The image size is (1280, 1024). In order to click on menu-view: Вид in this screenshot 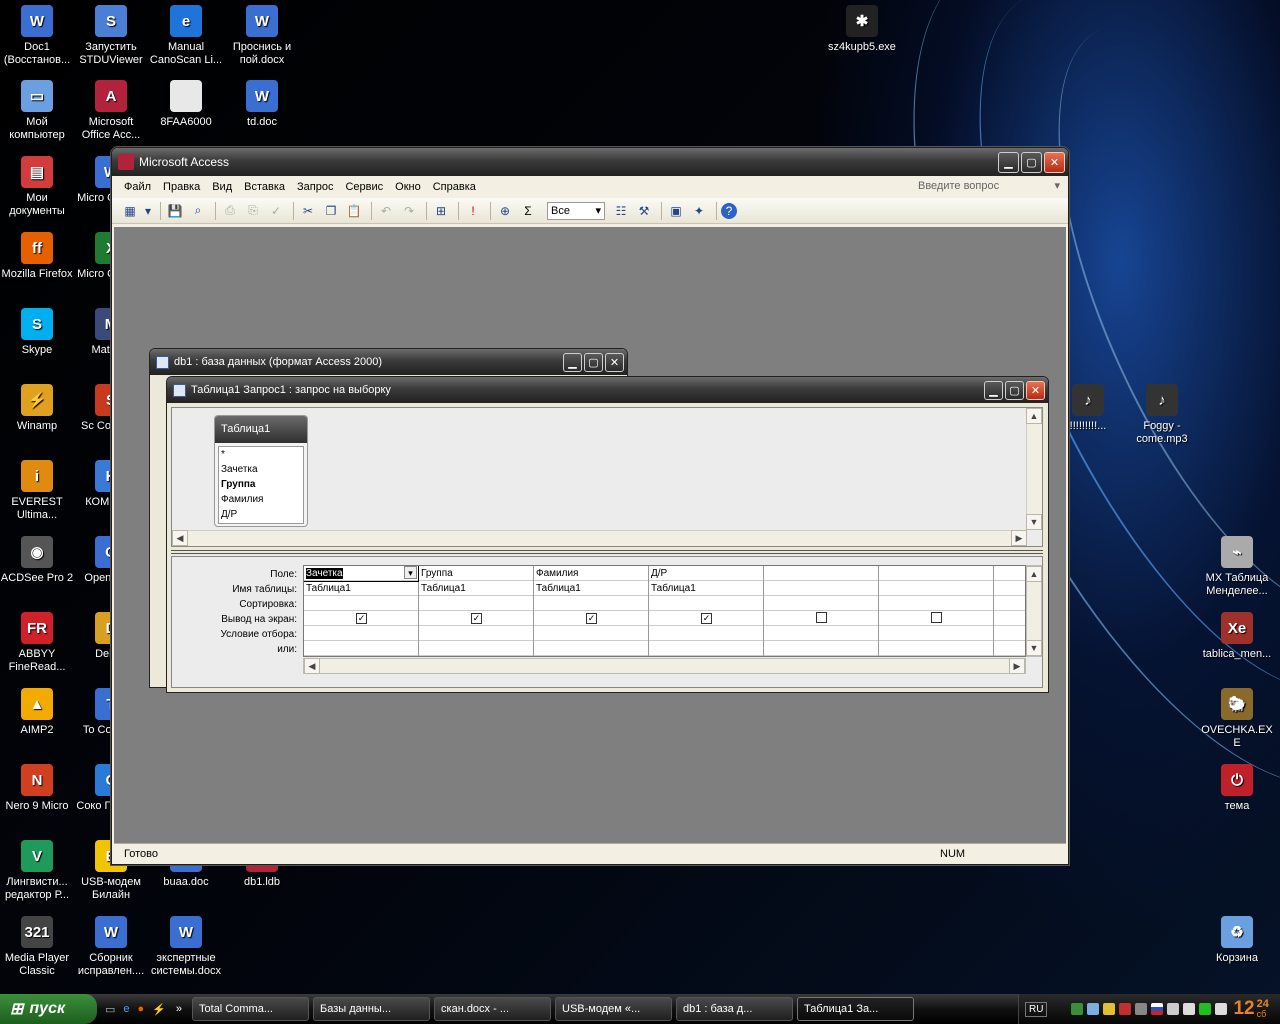, I will do `click(222, 187)`.